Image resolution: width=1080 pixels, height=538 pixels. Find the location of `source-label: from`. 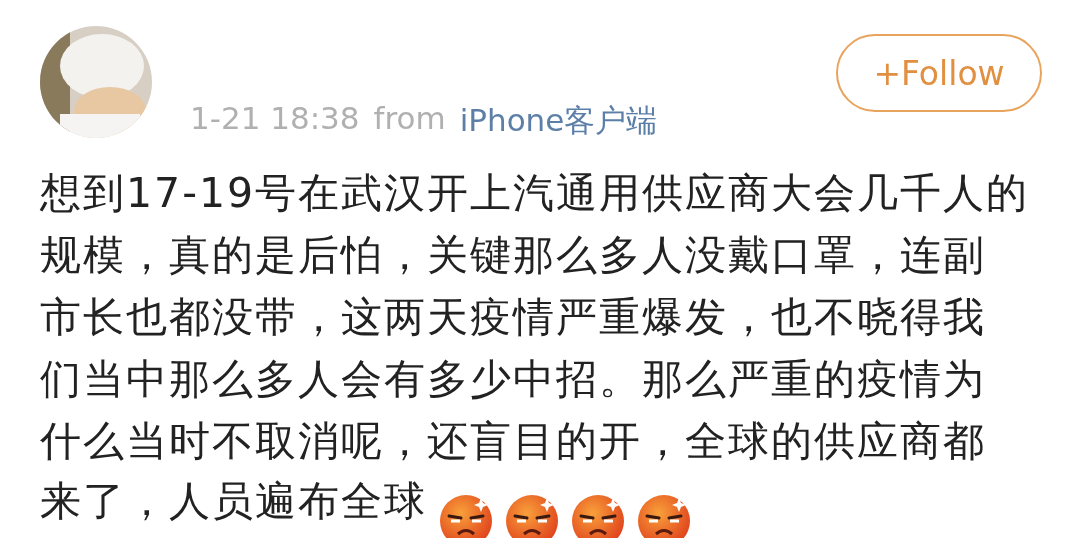

source-label: from is located at coordinates (409, 119).